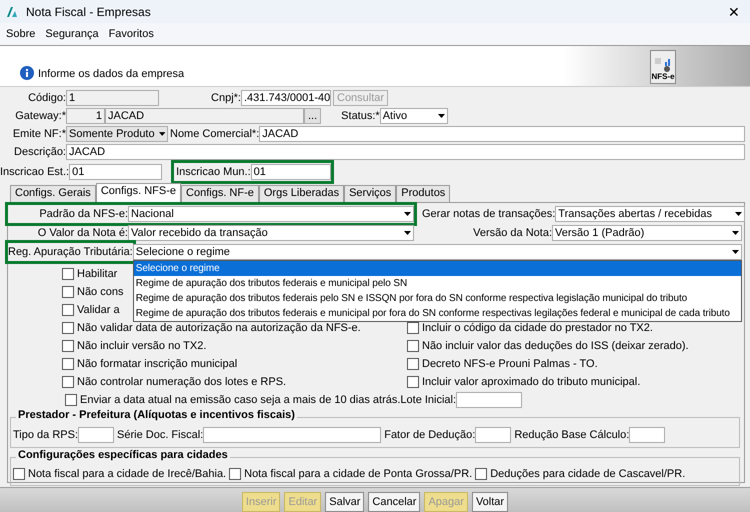 The height and width of the screenshot is (512, 750). Describe the element at coordinates (123, 455) in the screenshot. I see `group-title: Configurações específicas para cidades` at that location.